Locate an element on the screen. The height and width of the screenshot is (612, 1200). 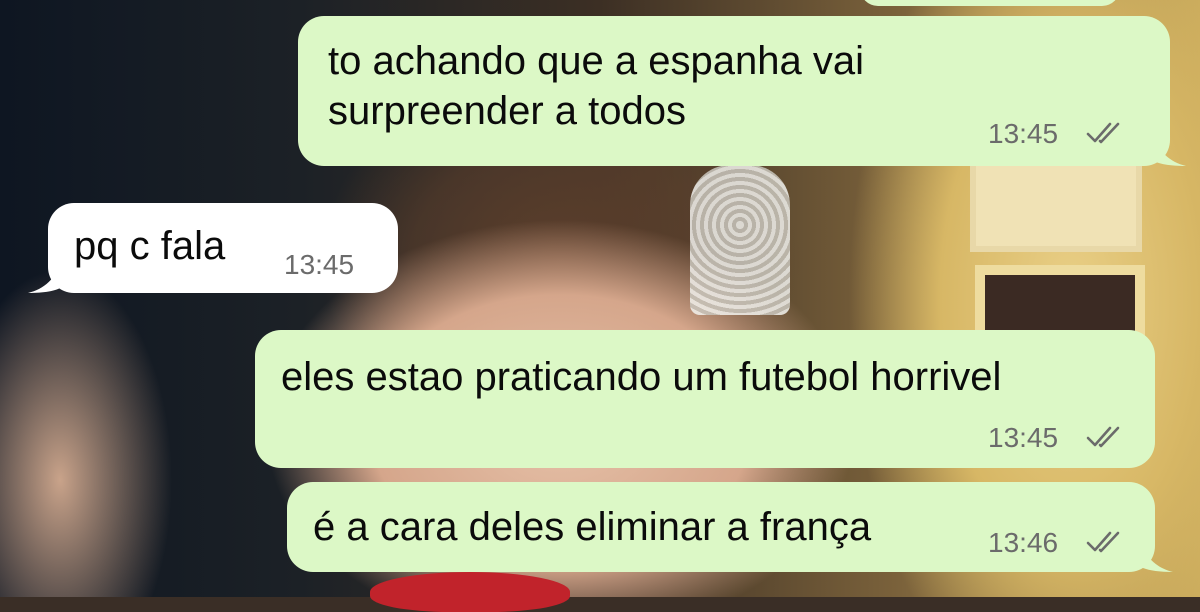
message-bubble-incoming: pq c fala 13:45 is located at coordinates (213, 248).